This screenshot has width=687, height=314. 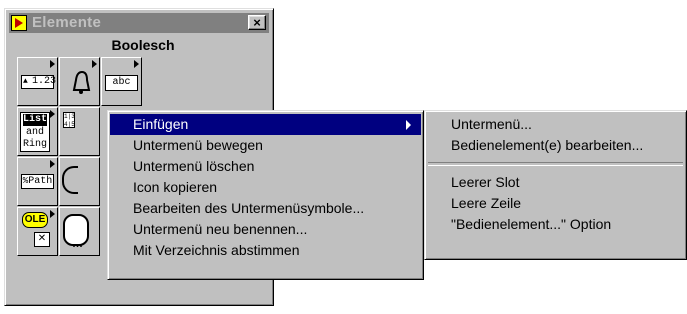 What do you see at coordinates (265, 145) in the screenshot?
I see `menu-item-untermenue-bewegen: Untermenü bewegen` at bounding box center [265, 145].